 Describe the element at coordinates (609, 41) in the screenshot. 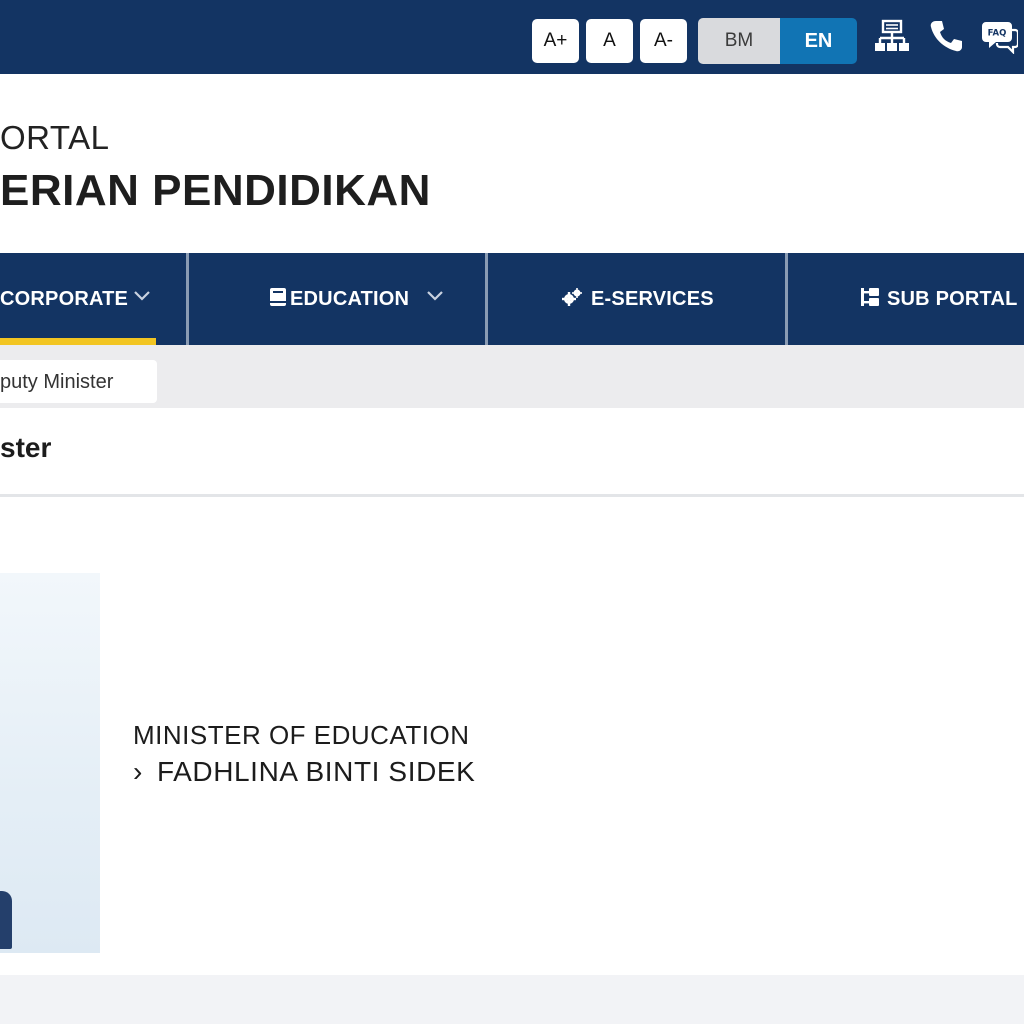

I see `font-default-button: A` at that location.